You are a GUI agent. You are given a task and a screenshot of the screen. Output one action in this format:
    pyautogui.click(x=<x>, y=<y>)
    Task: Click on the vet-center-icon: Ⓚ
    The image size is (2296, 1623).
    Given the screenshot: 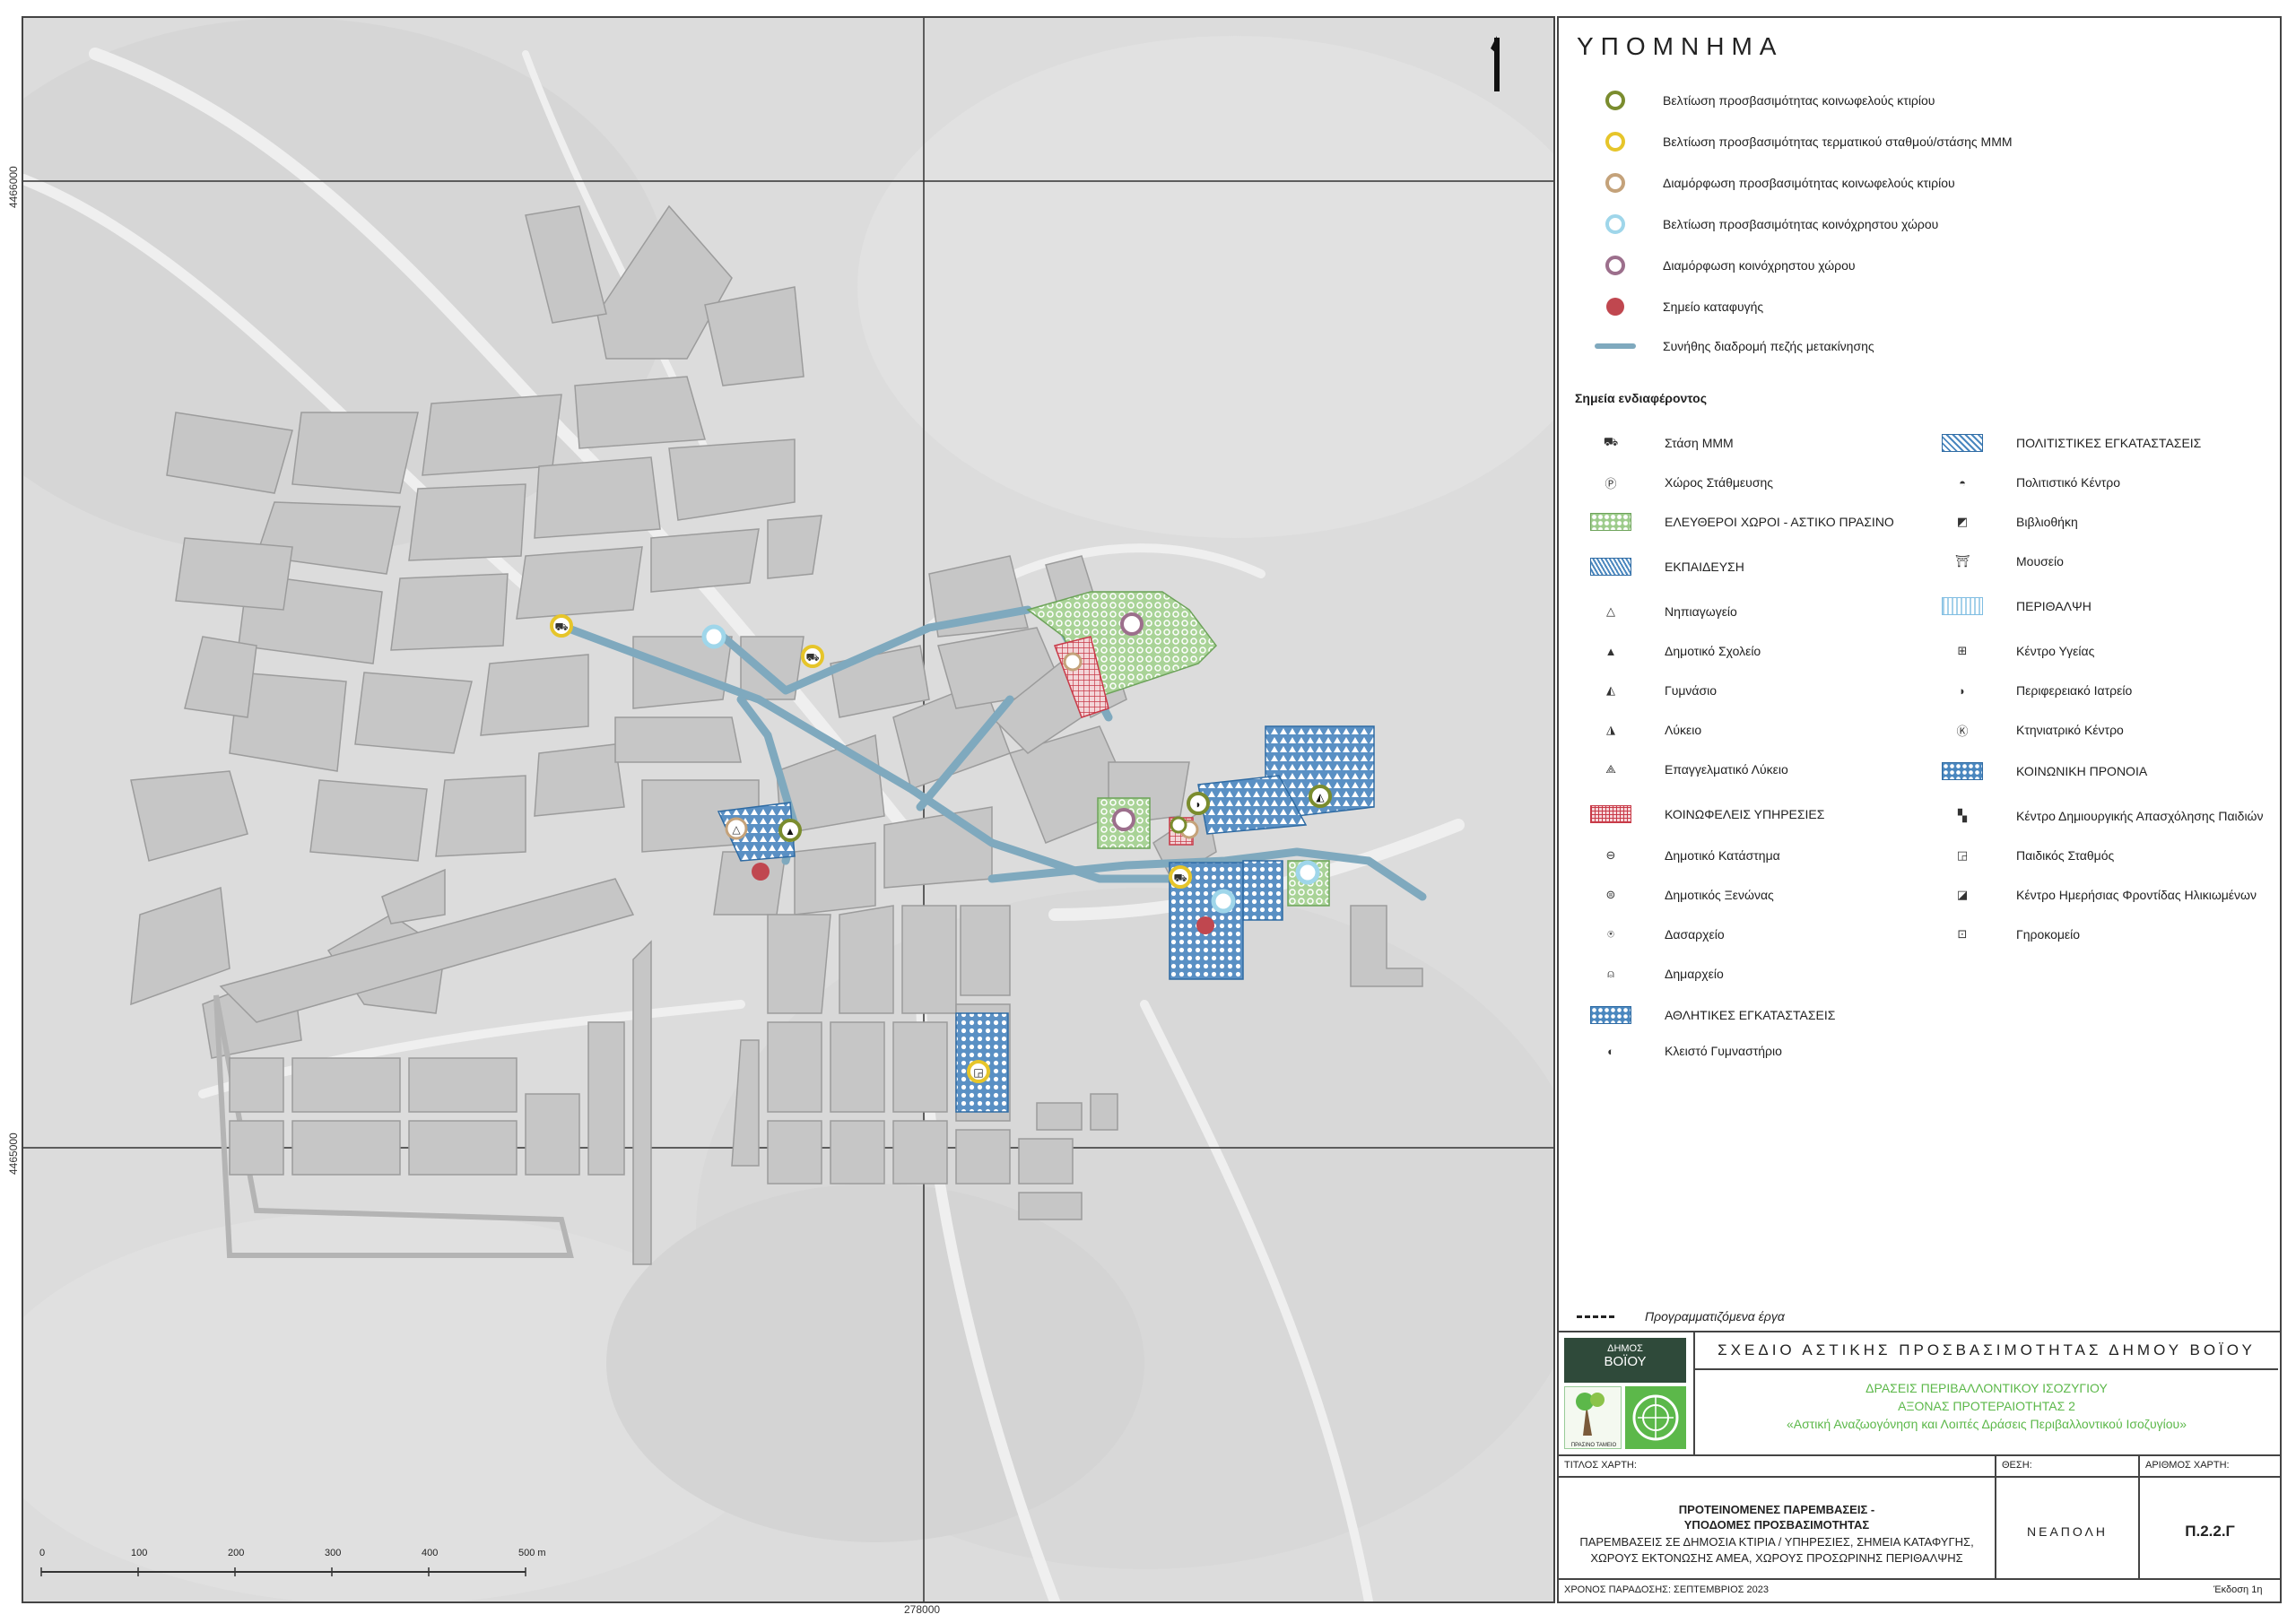 What is the action you would take?
    pyautogui.click(x=1962, y=731)
    